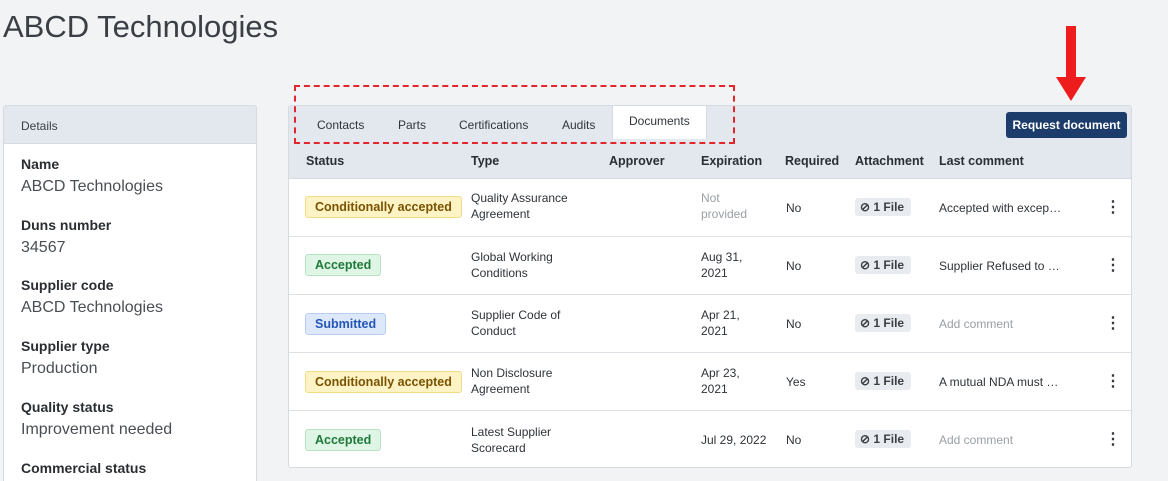  Describe the element at coordinates (519, 206) in the screenshot. I see `document-type: Quality Assurance Agreement` at that location.